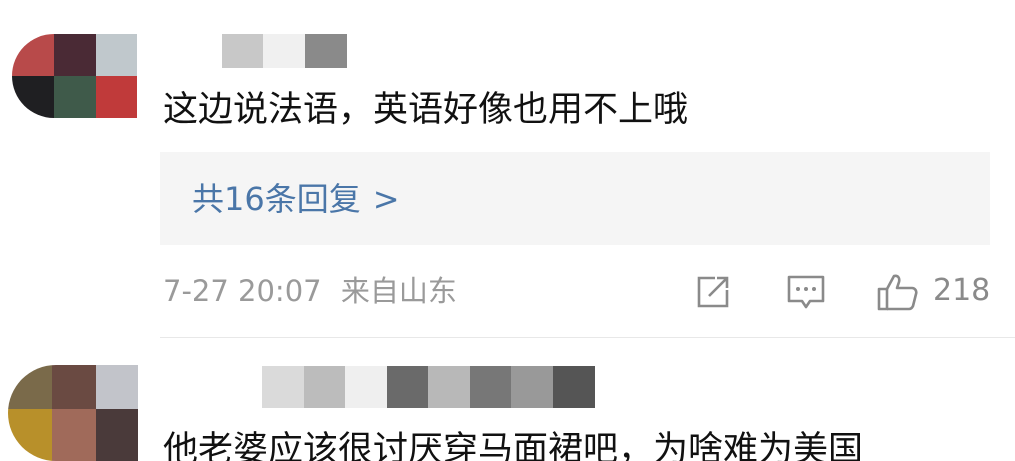 This screenshot has width=1015, height=461. I want to click on share-icon, so click(713, 292).